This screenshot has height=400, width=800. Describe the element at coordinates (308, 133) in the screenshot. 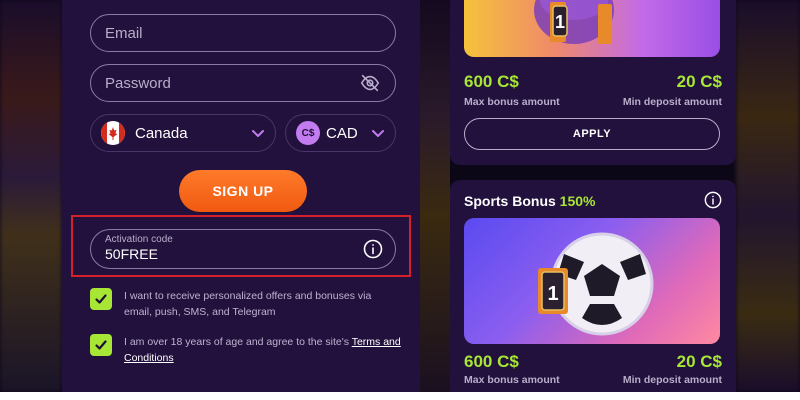

I see `currency-badge-icon: C$` at that location.